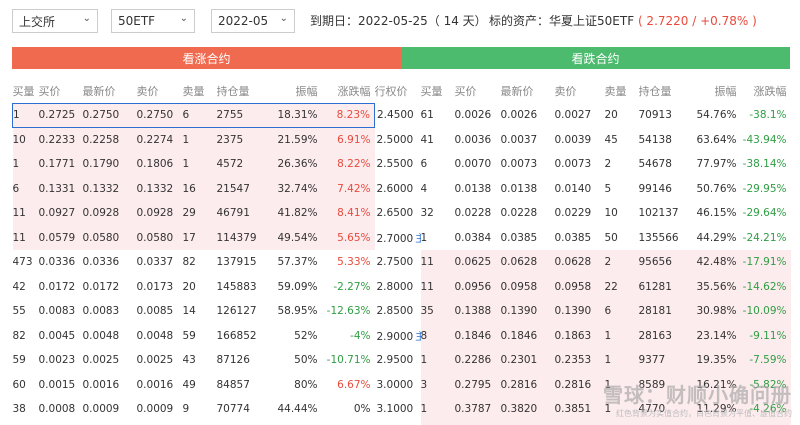 The width and height of the screenshot is (800, 425). What do you see at coordinates (242, 336) in the screenshot?
I see `call-cell: 166852` at bounding box center [242, 336].